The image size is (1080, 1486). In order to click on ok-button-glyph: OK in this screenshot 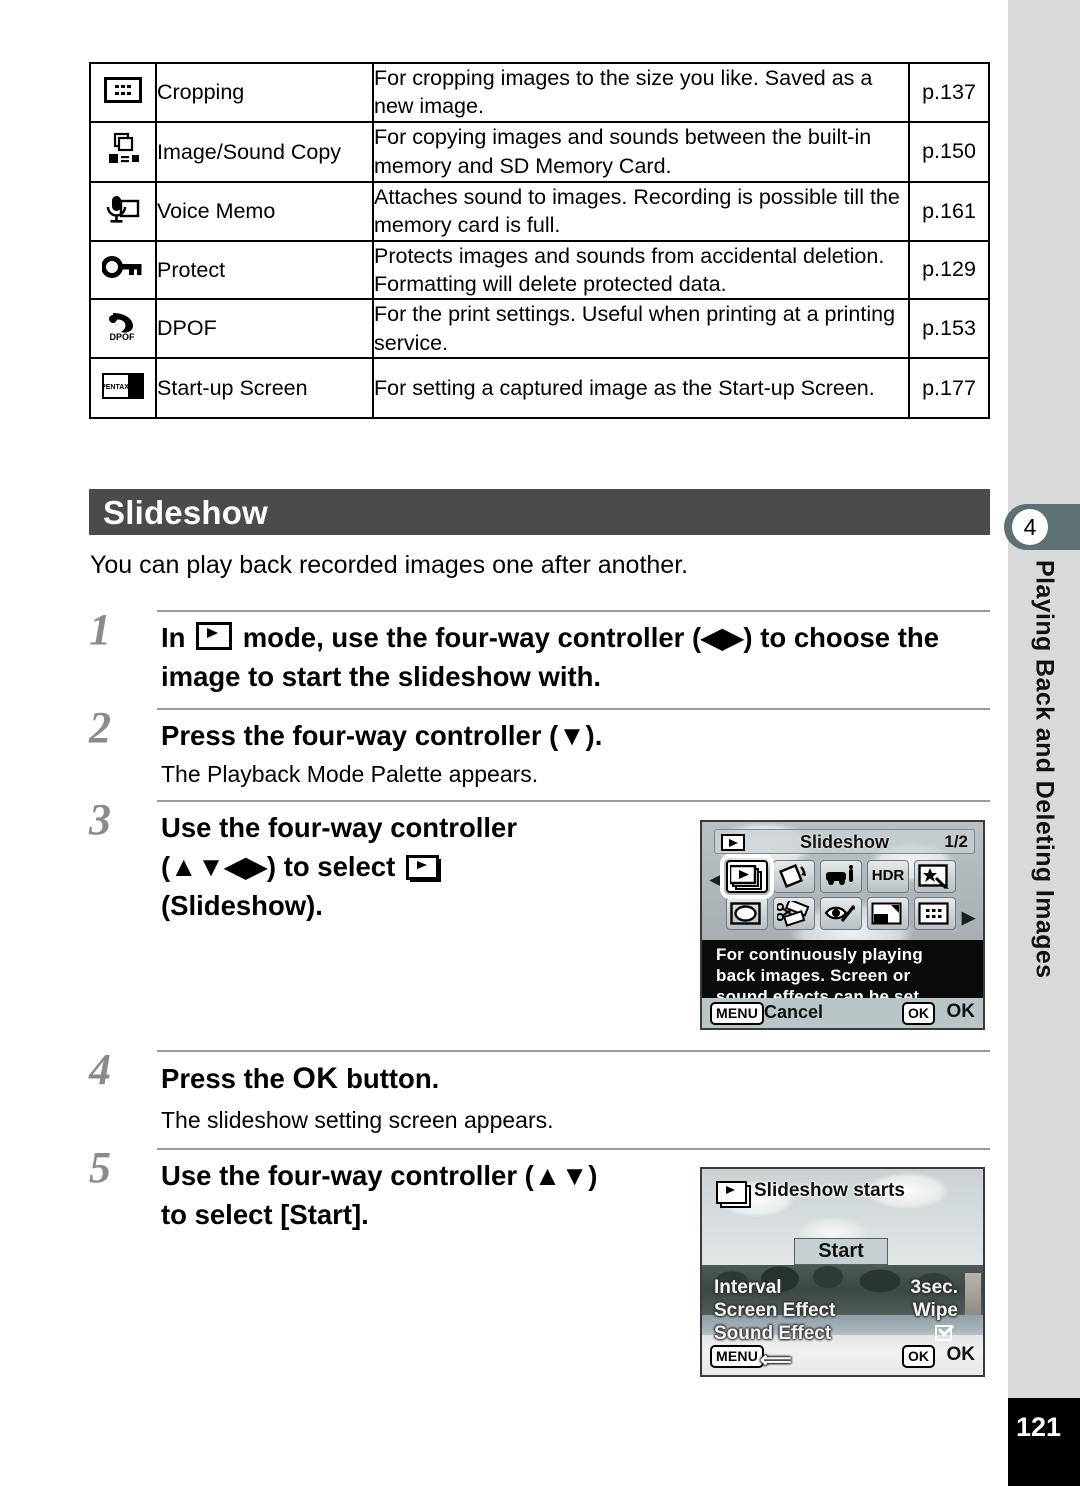, I will do `click(315, 1078)`.